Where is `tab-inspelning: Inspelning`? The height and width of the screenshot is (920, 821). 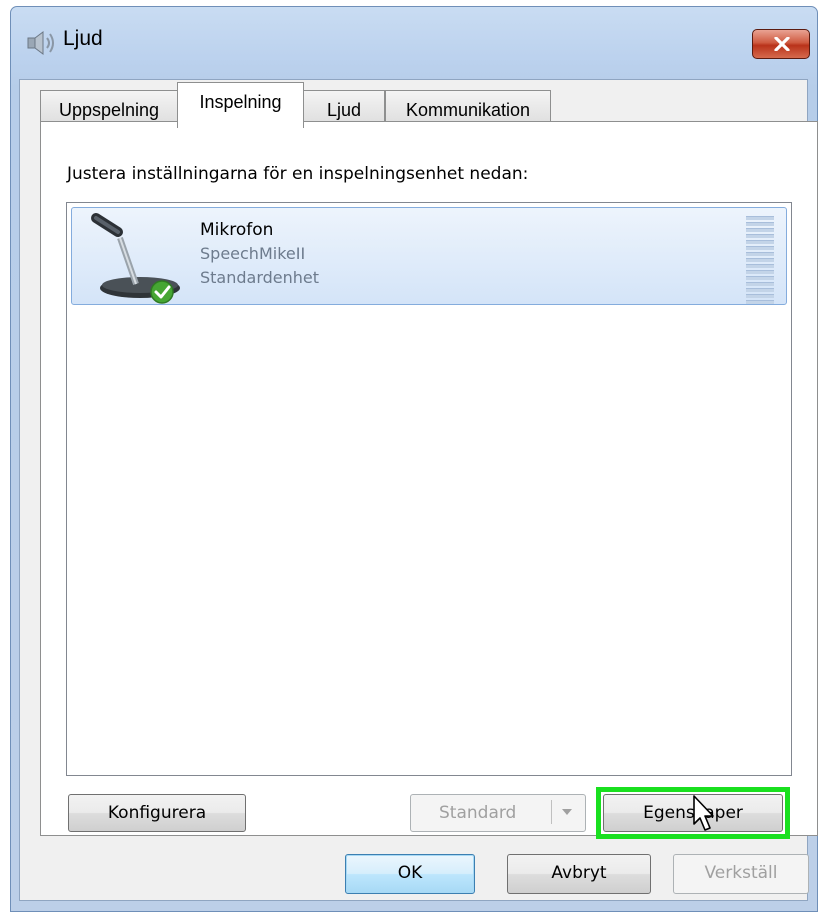 tab-inspelning: Inspelning is located at coordinates (240, 105).